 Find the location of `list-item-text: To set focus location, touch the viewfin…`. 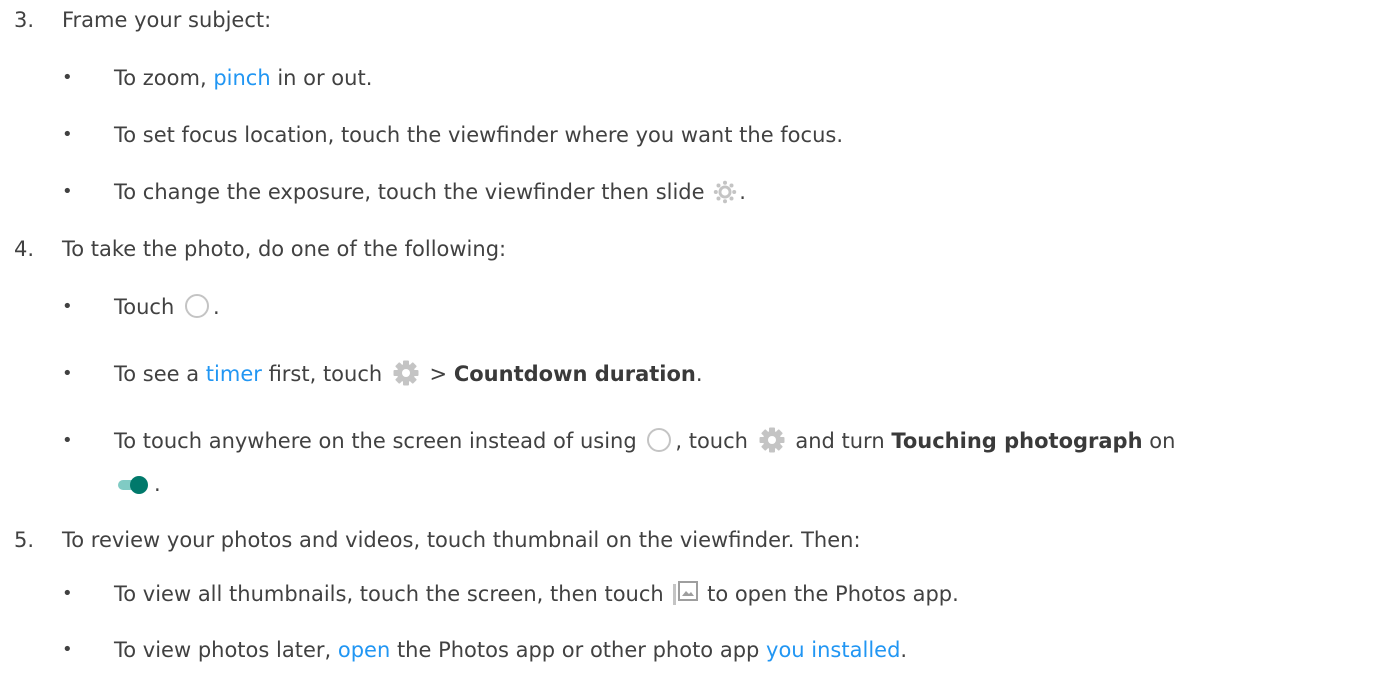

list-item-text: To set focus location, touch the viewfin… is located at coordinates (479, 135).